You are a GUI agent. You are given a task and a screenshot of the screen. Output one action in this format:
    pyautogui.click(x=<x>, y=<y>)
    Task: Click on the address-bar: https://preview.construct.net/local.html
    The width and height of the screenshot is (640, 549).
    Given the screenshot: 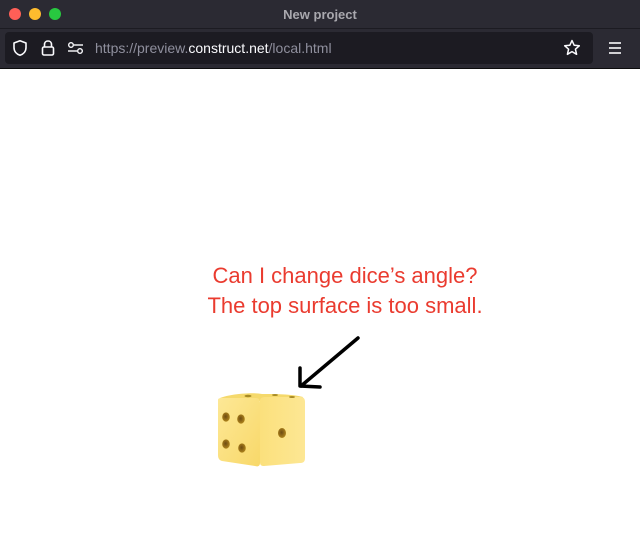 What is the action you would take?
    pyautogui.click(x=299, y=48)
    